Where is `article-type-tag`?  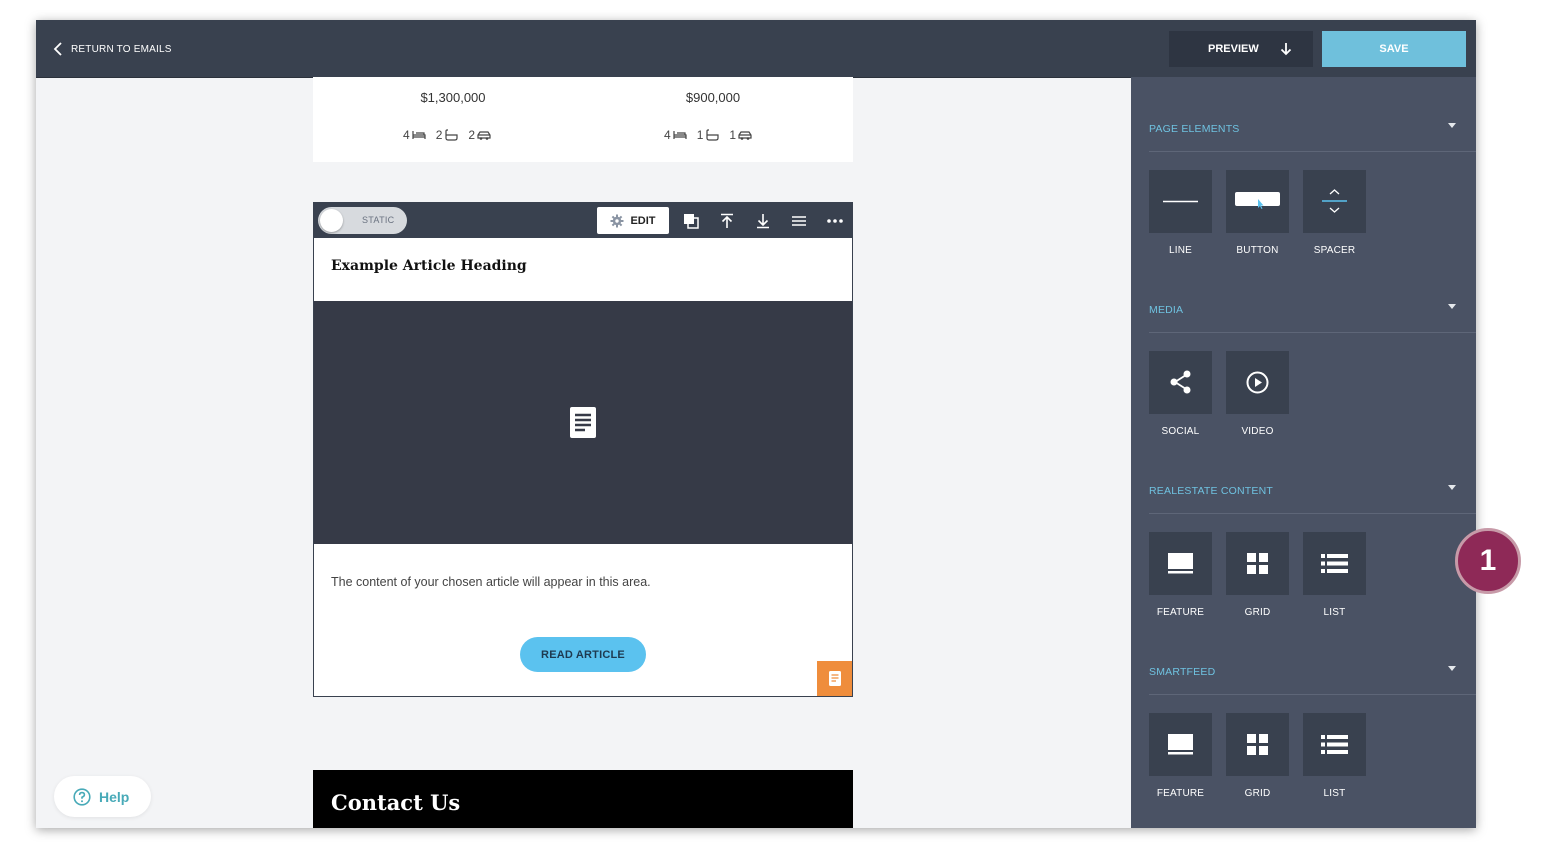
article-type-tag is located at coordinates (834, 678).